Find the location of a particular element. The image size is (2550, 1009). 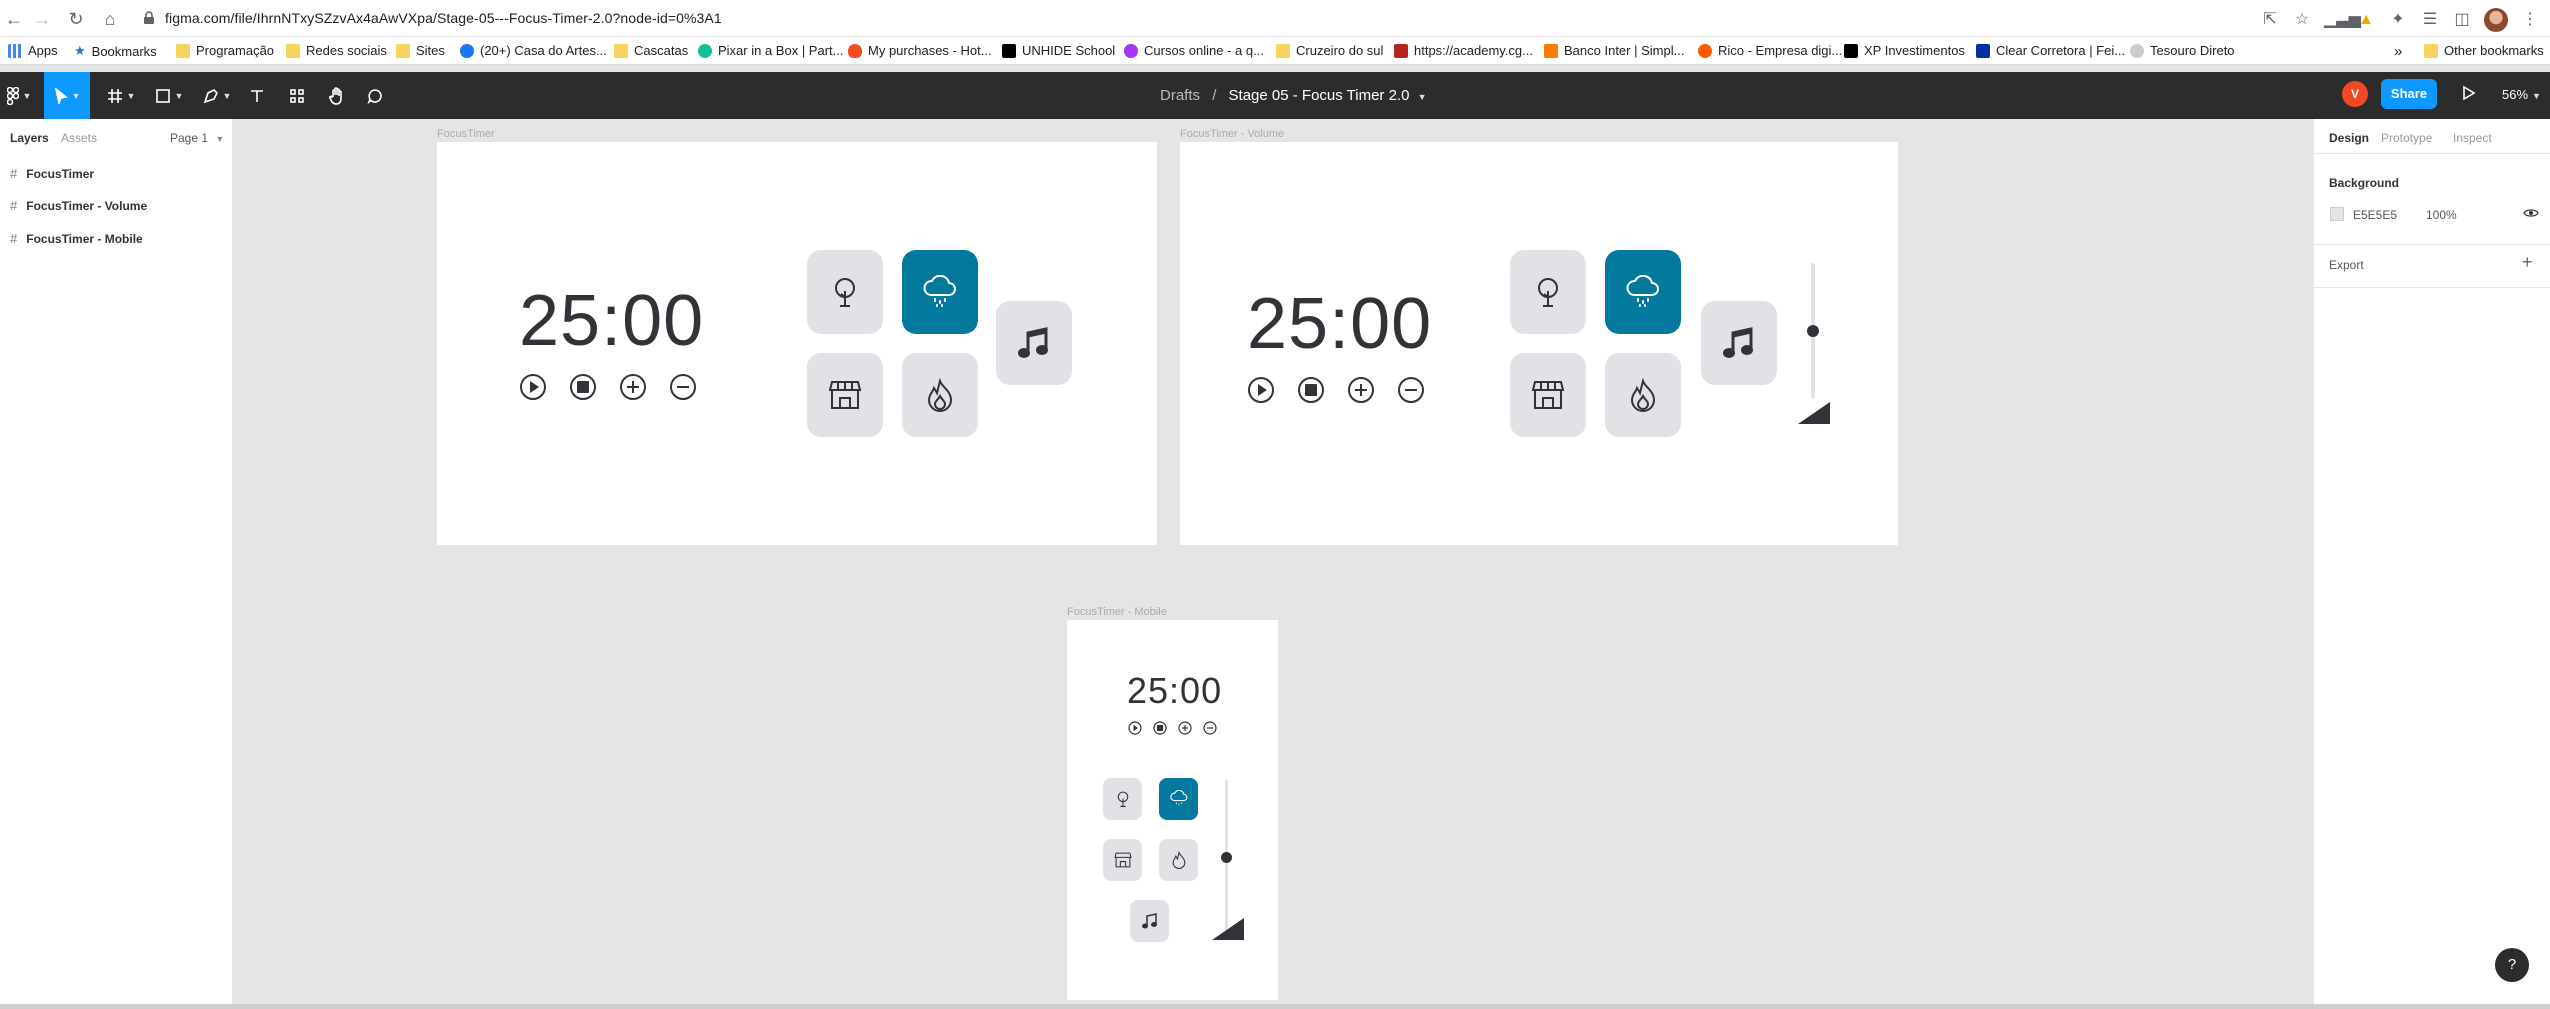

bookmark-item: Cascatas is located at coordinates (651, 50).